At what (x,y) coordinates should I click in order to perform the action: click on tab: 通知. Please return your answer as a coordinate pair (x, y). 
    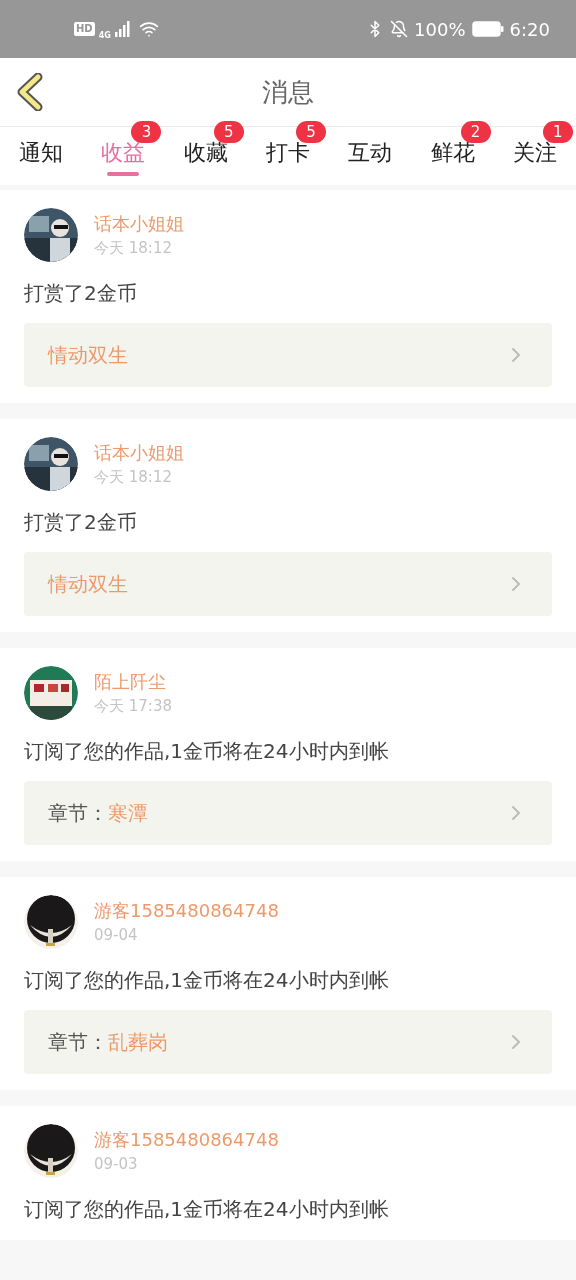
    Looking at the image, I should click on (41, 151).